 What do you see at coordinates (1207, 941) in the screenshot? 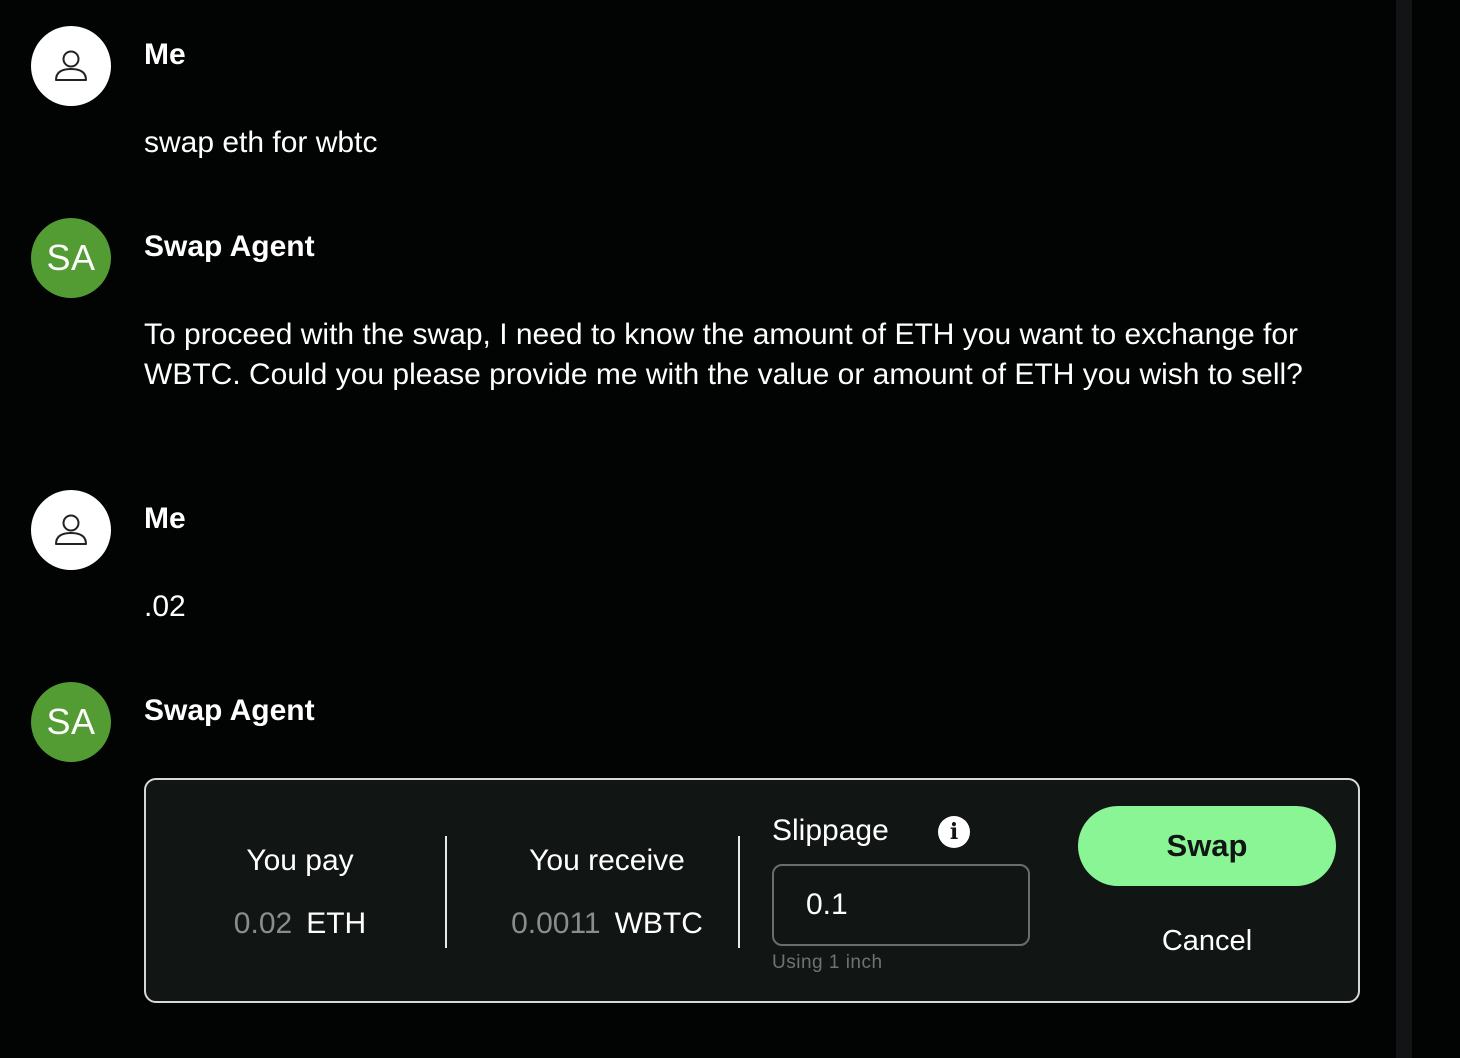
I see `cancel-button: Cancel` at bounding box center [1207, 941].